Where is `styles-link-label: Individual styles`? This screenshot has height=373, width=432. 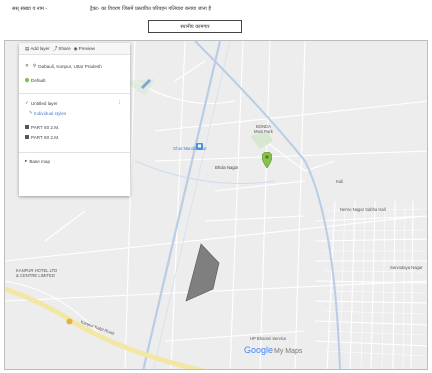 styles-link-label: Individual styles is located at coordinates (50, 113).